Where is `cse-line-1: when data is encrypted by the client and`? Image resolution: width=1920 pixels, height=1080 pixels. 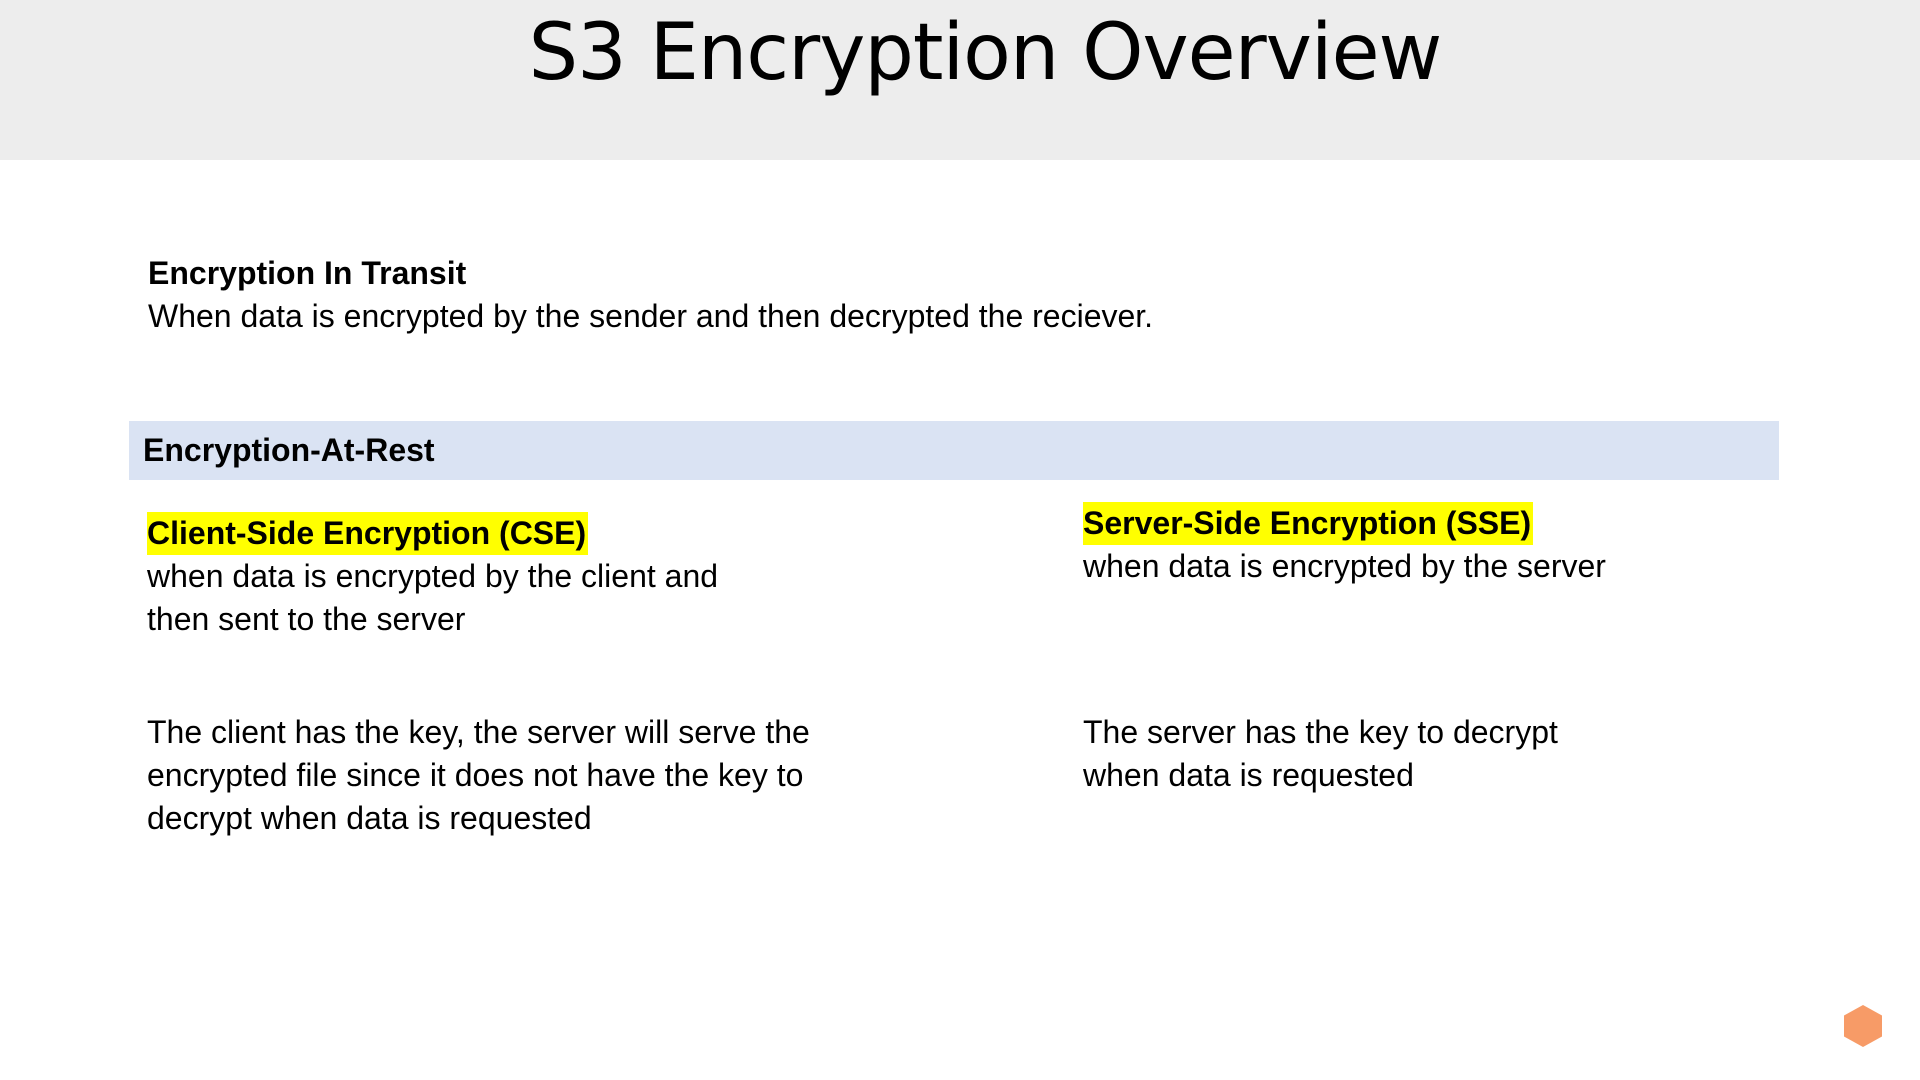 cse-line-1: when data is encrypted by the client and is located at coordinates (433, 576).